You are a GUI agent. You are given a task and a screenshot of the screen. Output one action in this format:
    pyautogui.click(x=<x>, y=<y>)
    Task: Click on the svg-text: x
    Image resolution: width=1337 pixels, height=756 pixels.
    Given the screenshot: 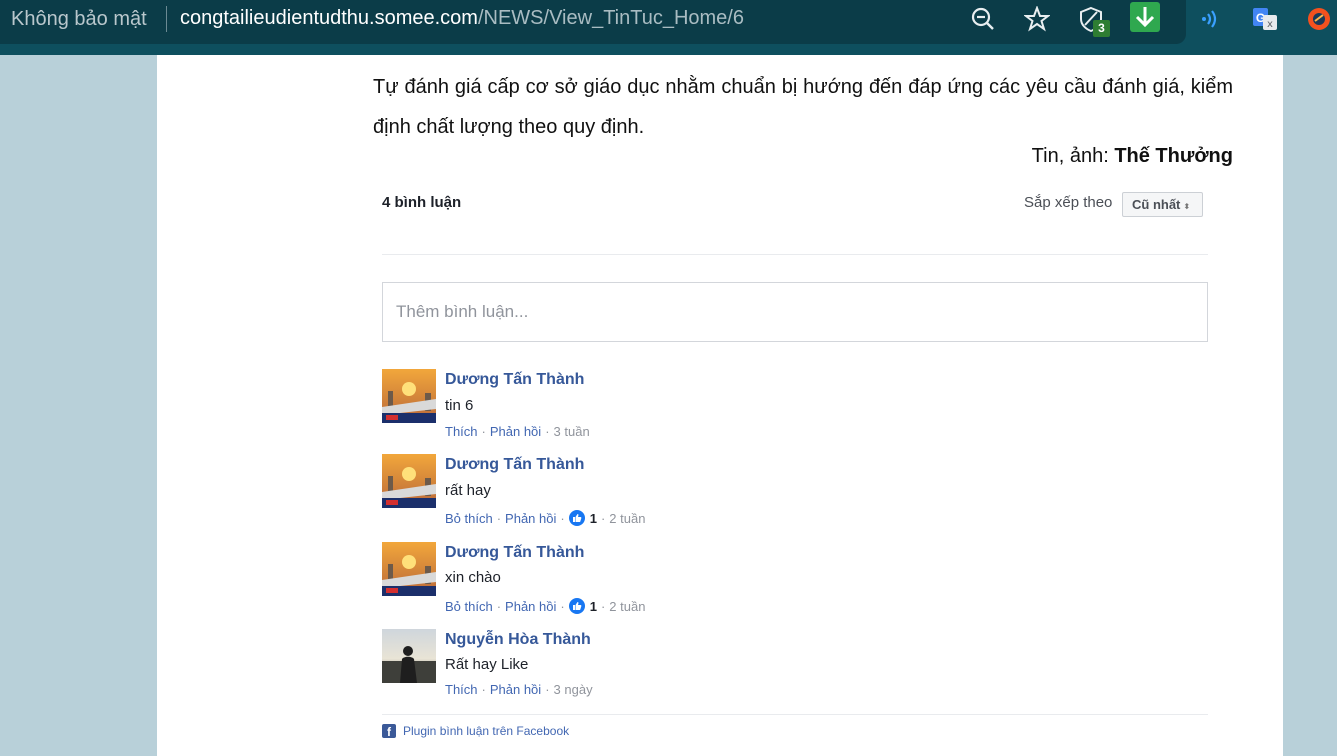 What is the action you would take?
    pyautogui.click(x=1270, y=24)
    